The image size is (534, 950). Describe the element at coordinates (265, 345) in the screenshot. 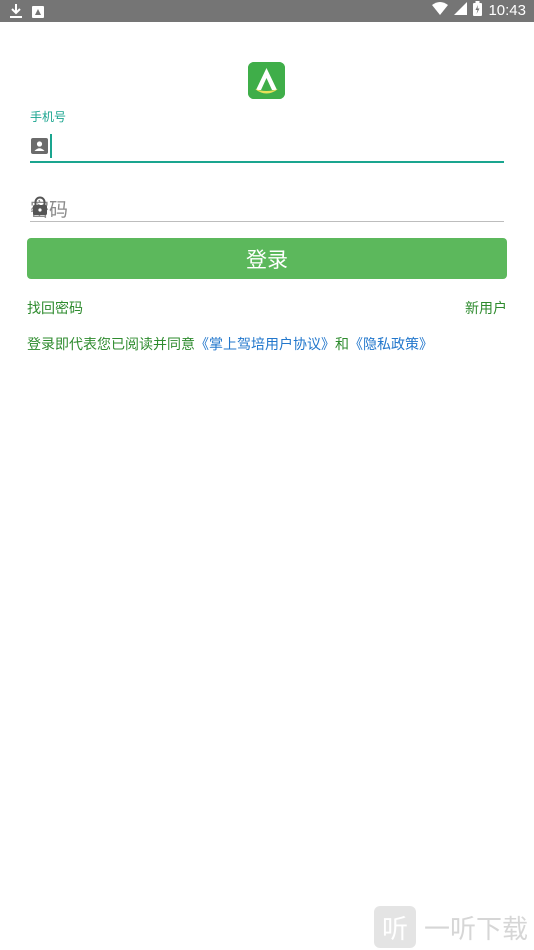

I see `user-agreement-link: 《掌上驾培用户协议》` at that location.